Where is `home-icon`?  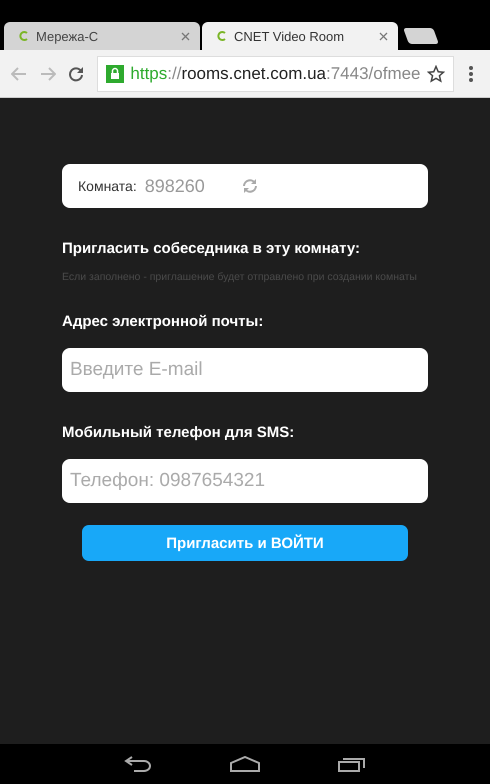
home-icon is located at coordinates (245, 764).